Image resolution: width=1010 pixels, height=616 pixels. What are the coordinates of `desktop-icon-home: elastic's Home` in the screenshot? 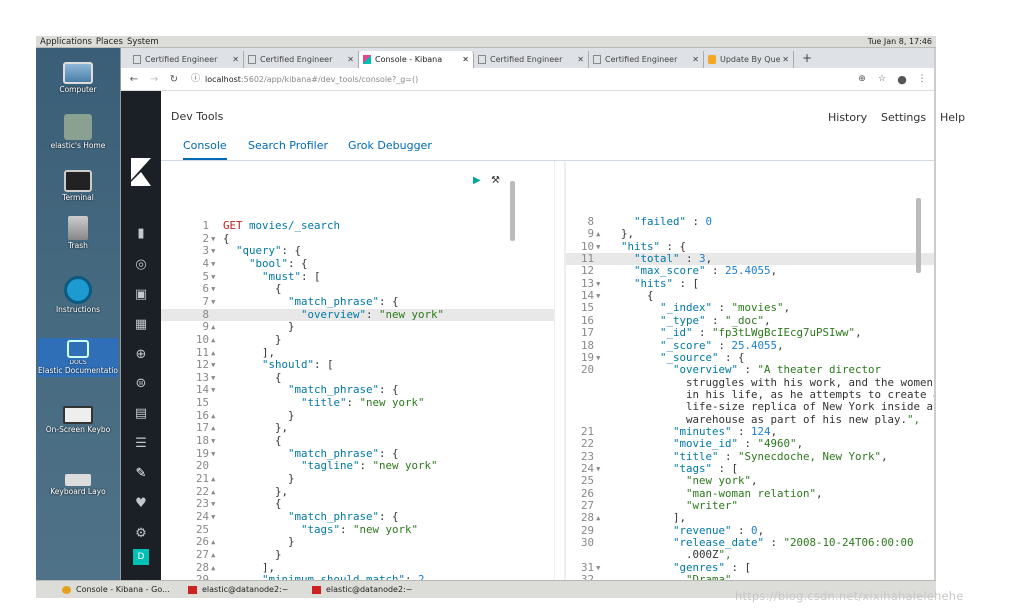 It's located at (78, 132).